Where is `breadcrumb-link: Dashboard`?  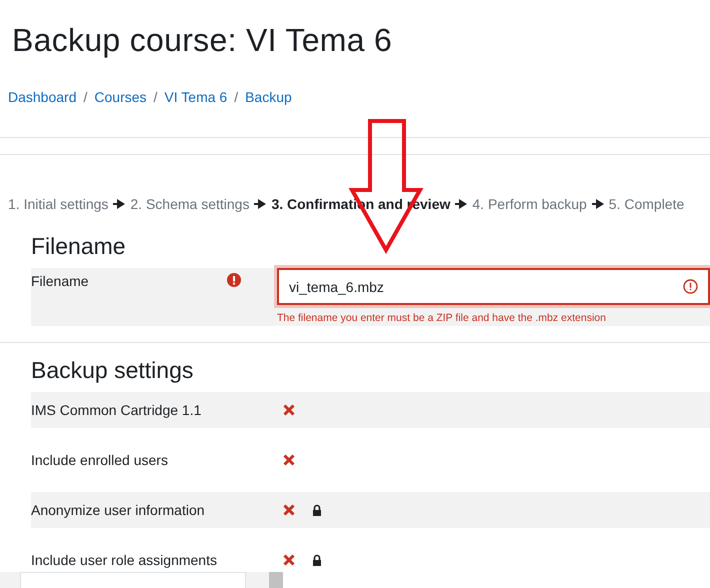
breadcrumb-link: Dashboard is located at coordinates (42, 103).